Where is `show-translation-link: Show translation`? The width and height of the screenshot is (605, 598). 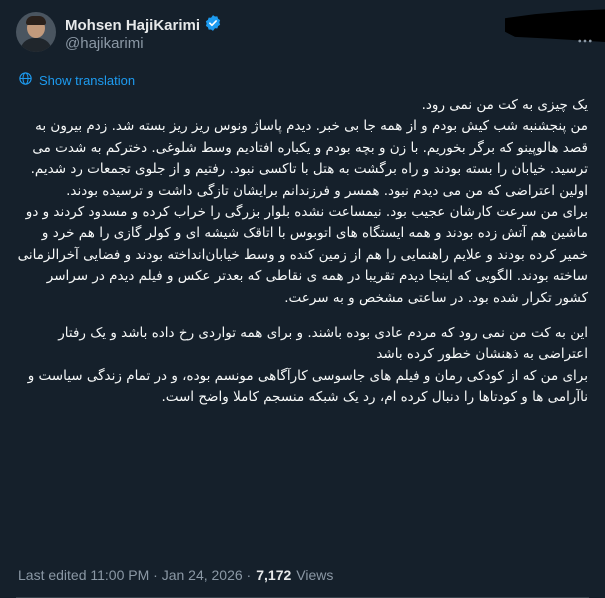
show-translation-link: Show translation is located at coordinates (76, 80).